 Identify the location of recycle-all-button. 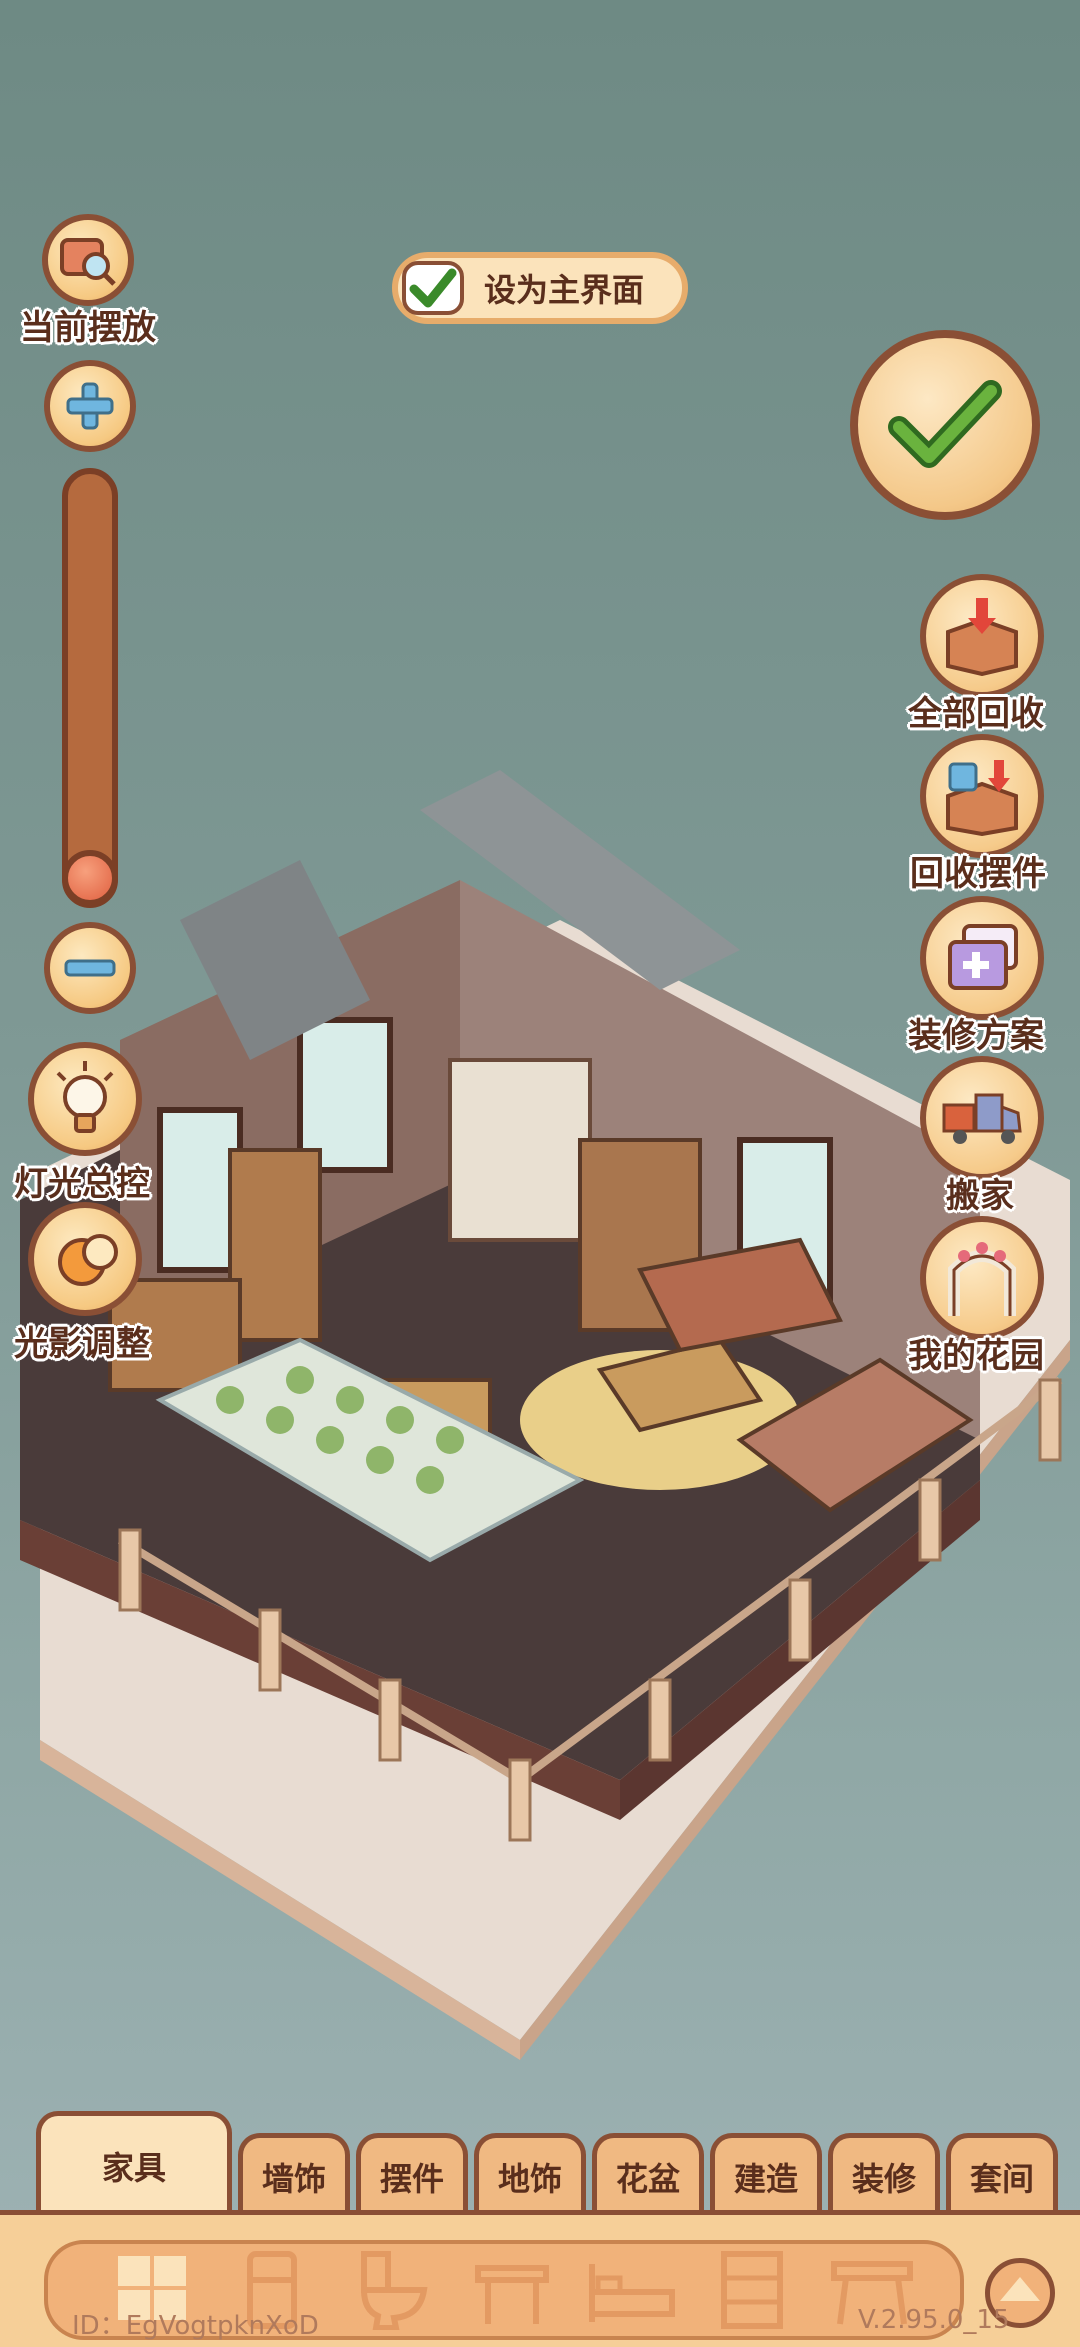
(982, 636).